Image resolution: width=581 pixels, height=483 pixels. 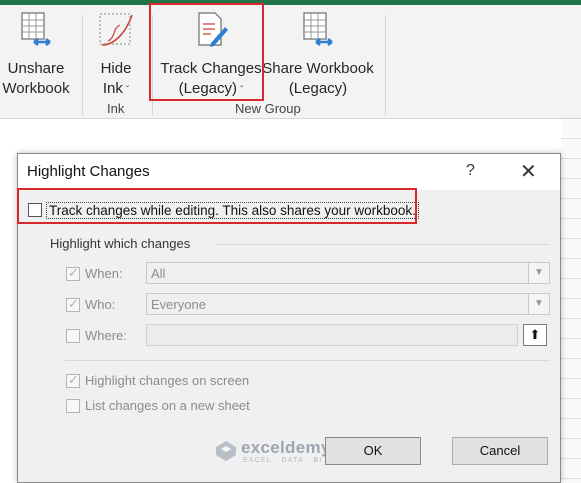 What do you see at coordinates (500, 451) in the screenshot?
I see `cancel-button: Cancel` at bounding box center [500, 451].